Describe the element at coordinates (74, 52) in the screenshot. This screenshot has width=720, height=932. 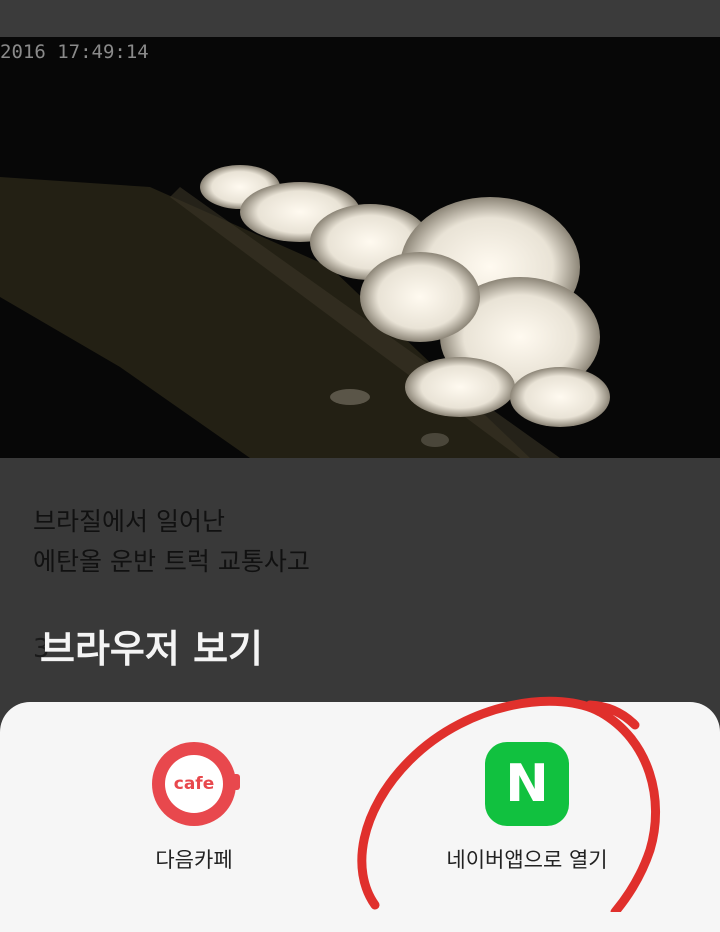
I see `video-timestamp: 2016 17:49:14` at that location.